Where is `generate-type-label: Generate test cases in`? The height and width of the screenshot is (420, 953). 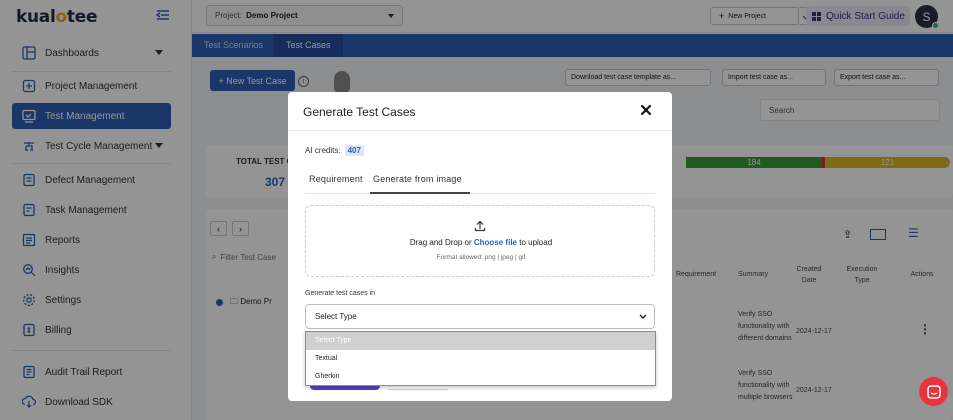
generate-type-label: Generate test cases in is located at coordinates (340, 293).